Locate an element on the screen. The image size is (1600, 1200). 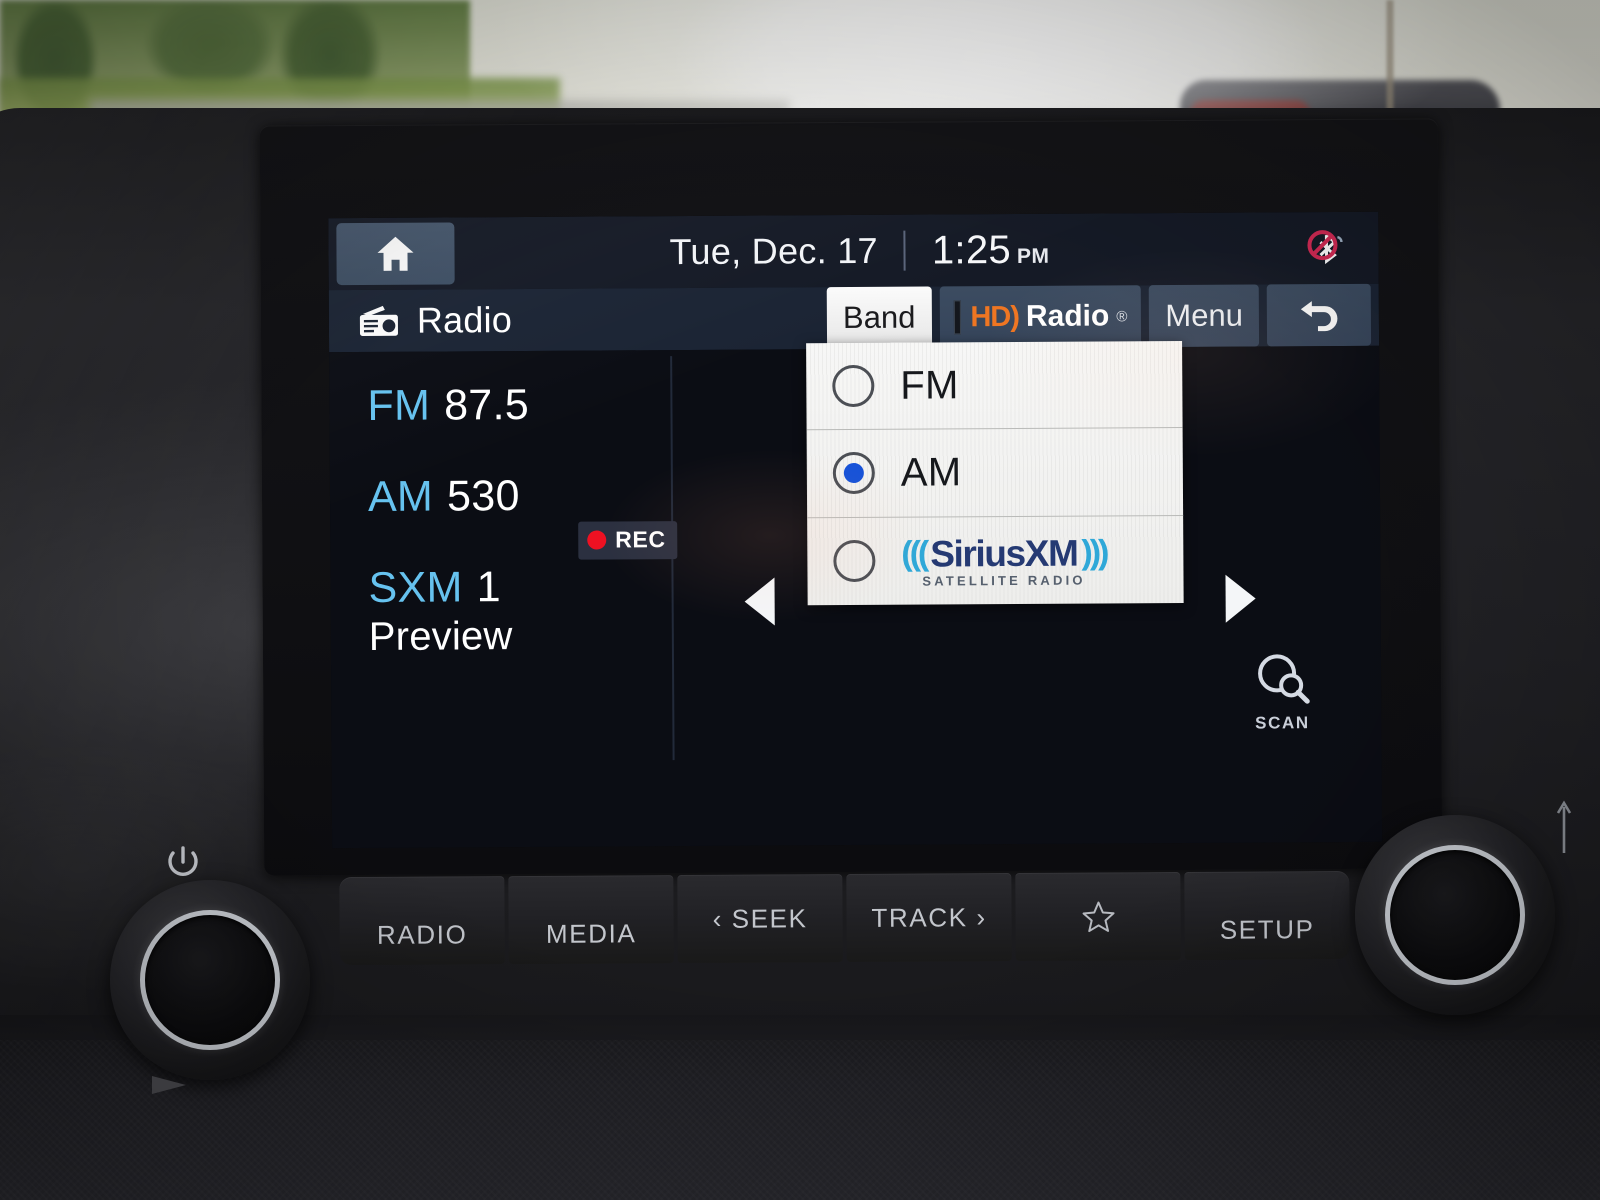
left-arrow-icon is located at coordinates (759, 601).